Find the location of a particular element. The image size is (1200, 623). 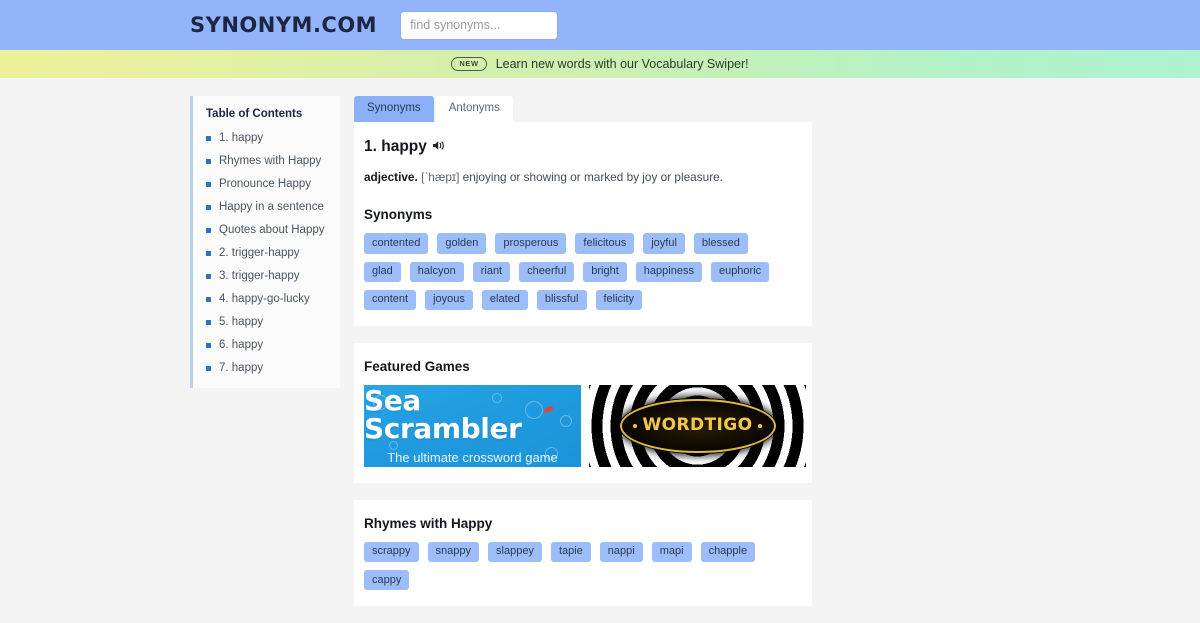

site-logo: SYNONYM.COM is located at coordinates (283, 25).